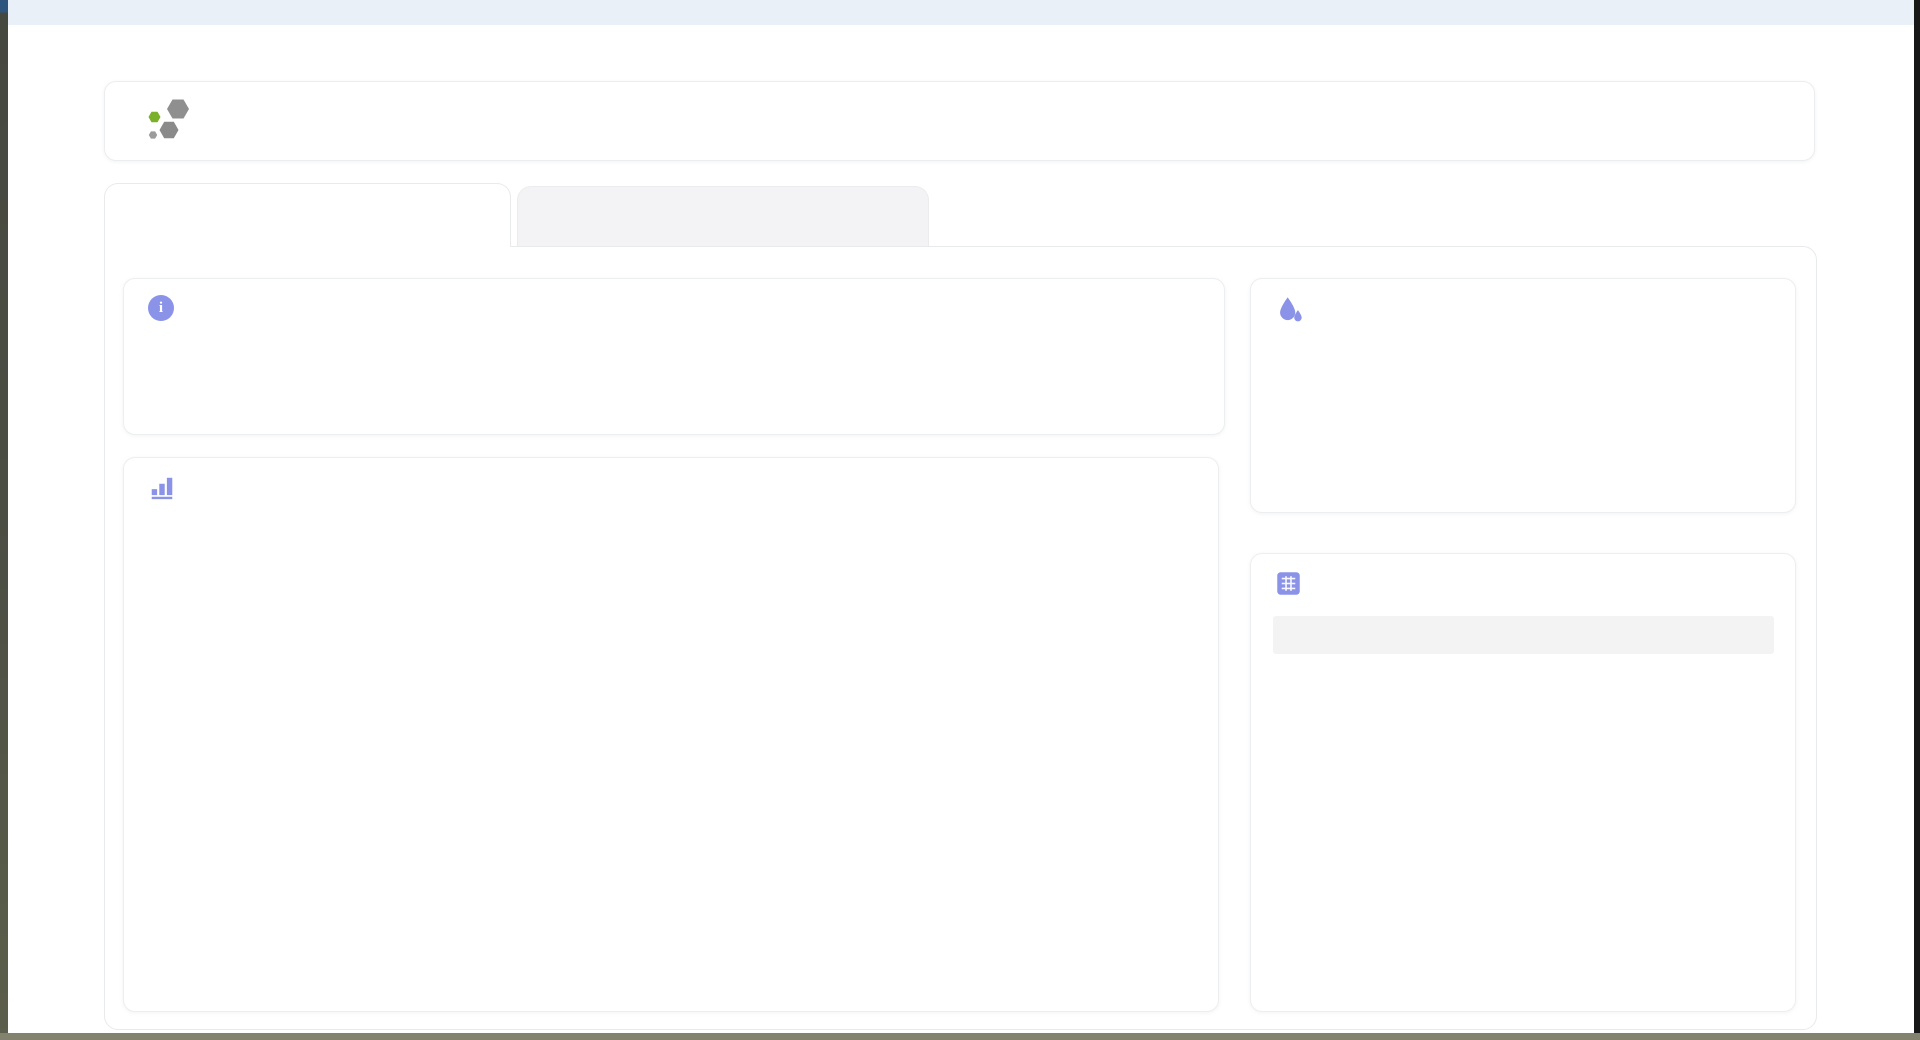 This screenshot has height=1040, width=1920. Describe the element at coordinates (960, 1036) in the screenshot. I see `desktop-edge-bottom` at that location.